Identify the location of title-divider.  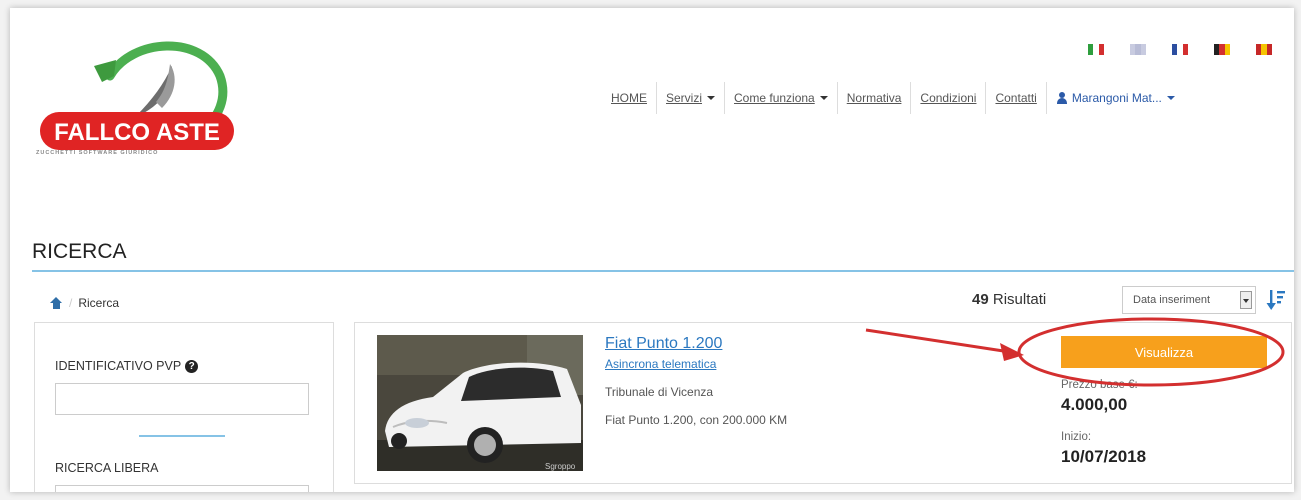
(663, 271).